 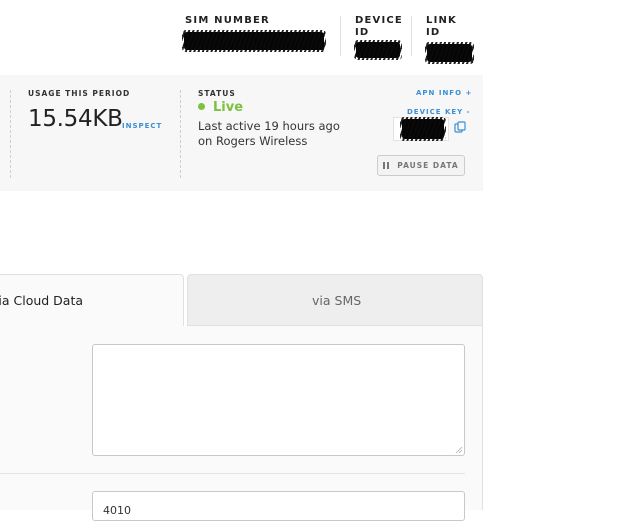 What do you see at coordinates (459, 450) in the screenshot?
I see `resize-grip-icon` at bounding box center [459, 450].